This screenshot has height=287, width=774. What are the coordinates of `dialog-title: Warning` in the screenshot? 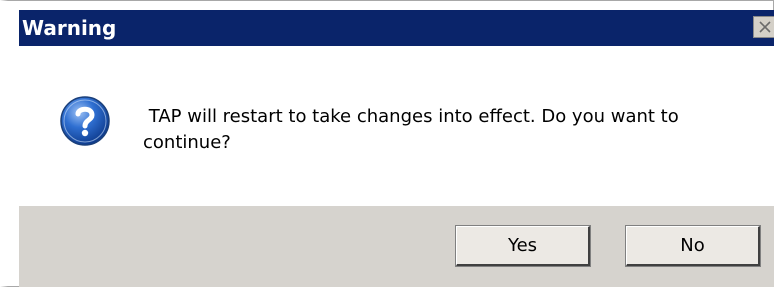 It's located at (69, 28).